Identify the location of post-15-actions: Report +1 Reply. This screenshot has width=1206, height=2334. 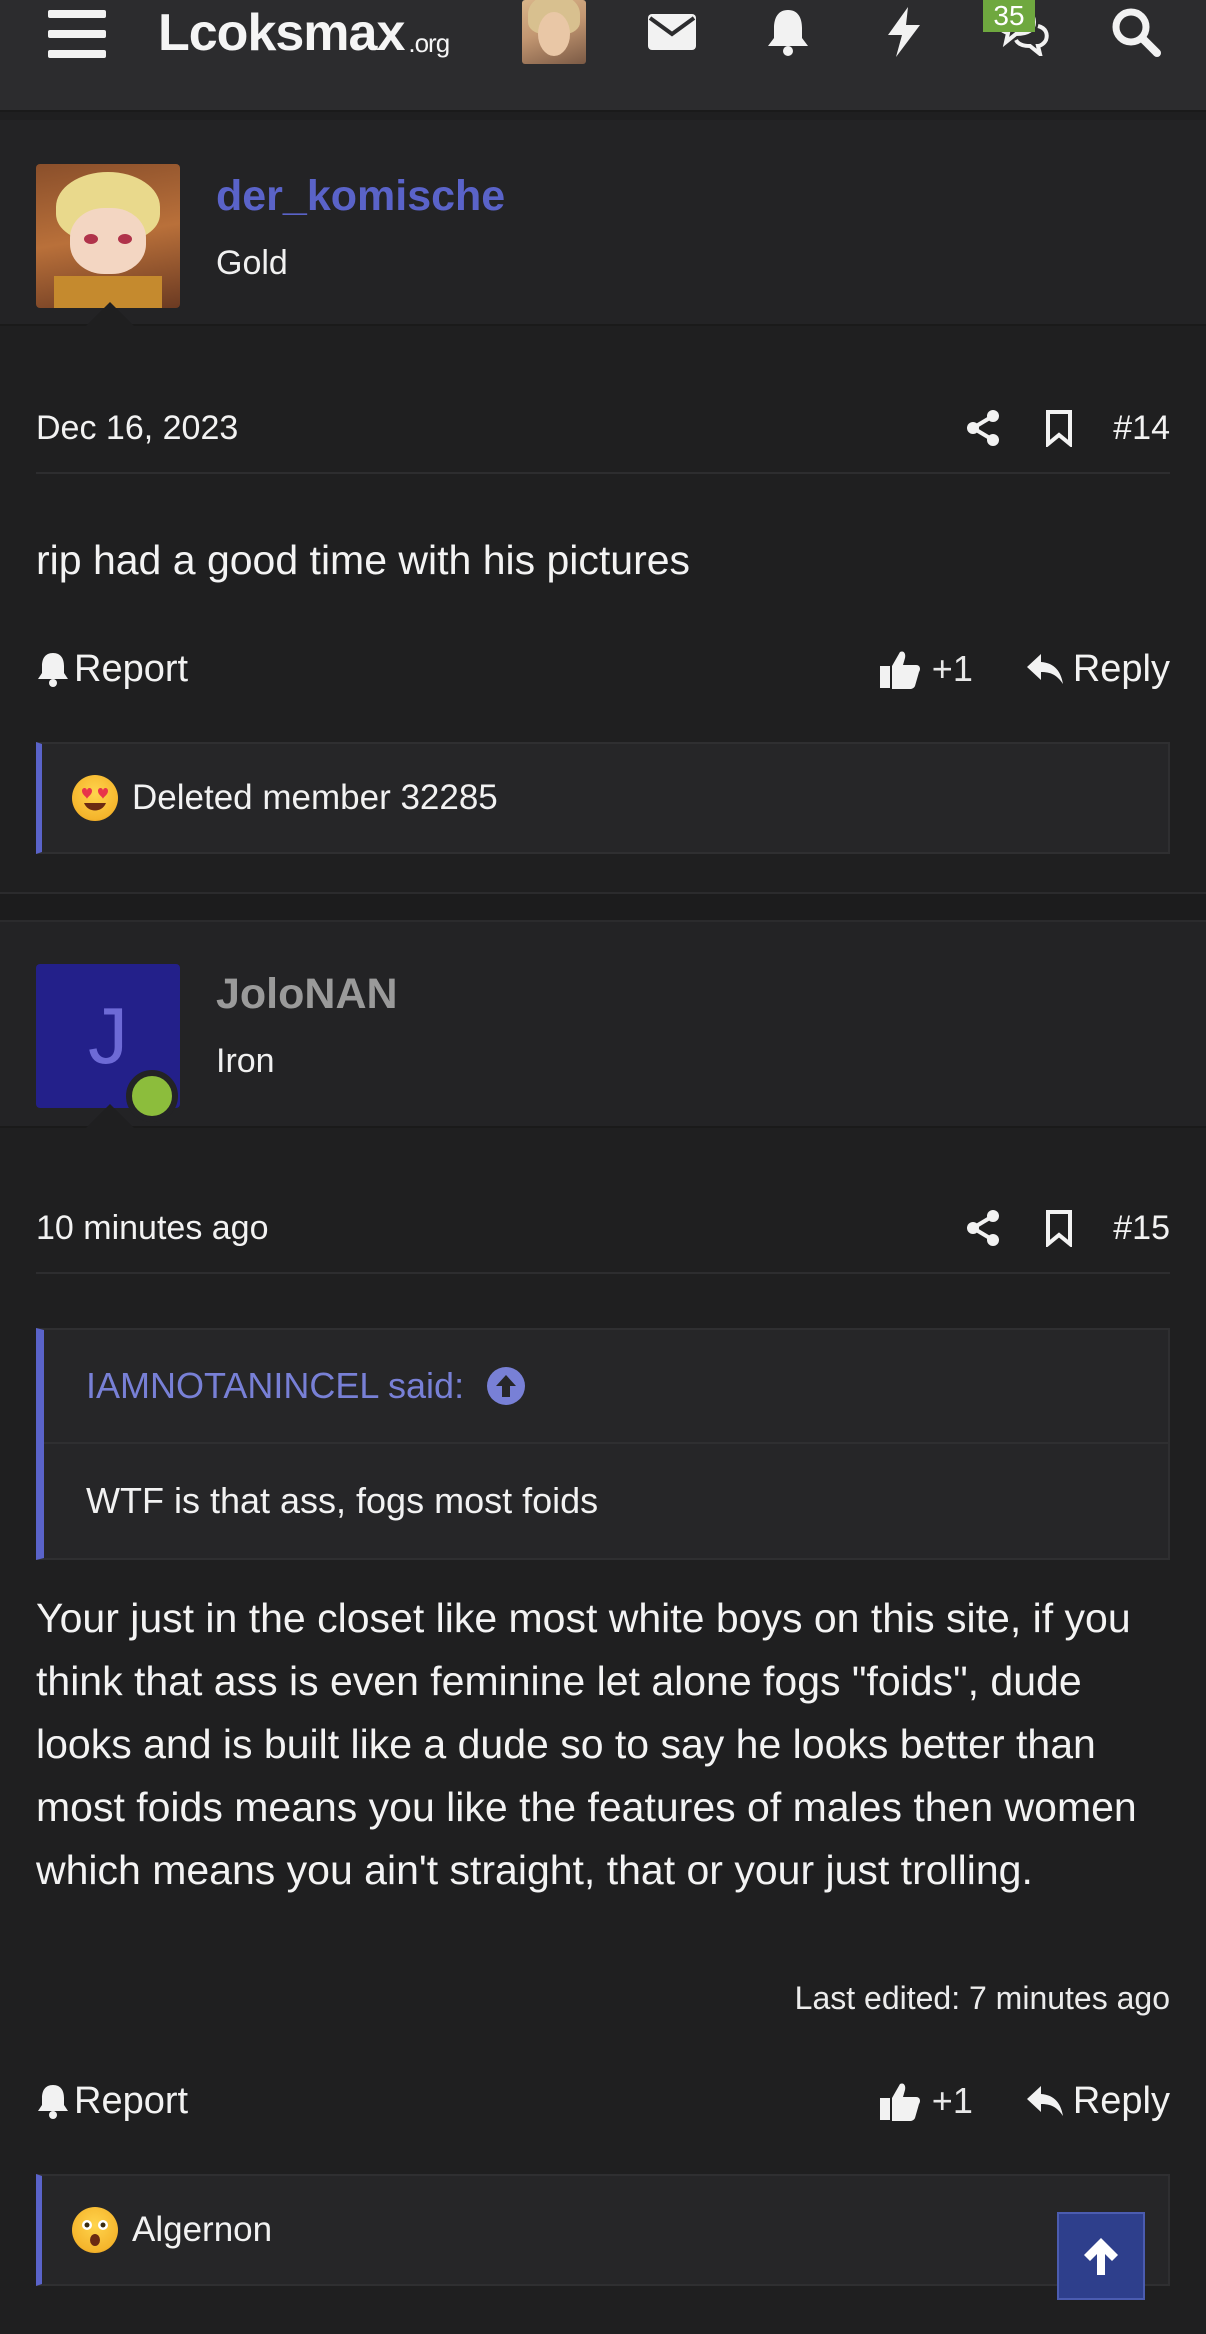
(603, 2101).